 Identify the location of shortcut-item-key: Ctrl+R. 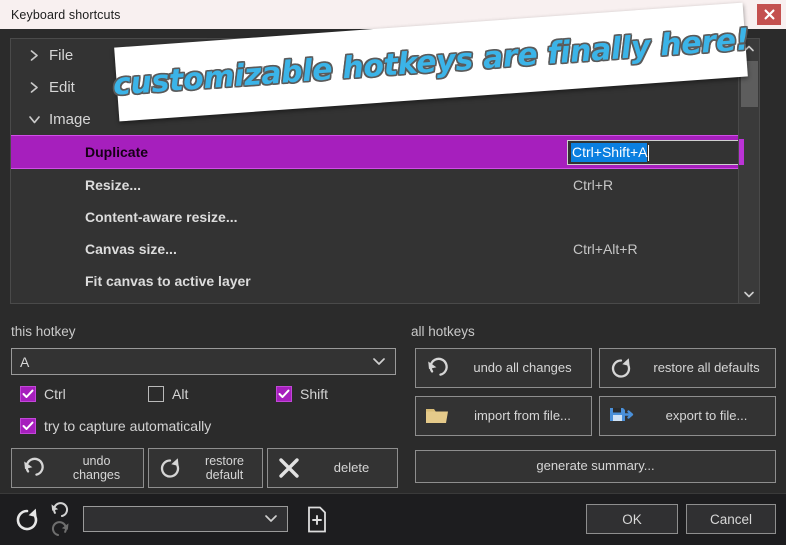
(593, 185).